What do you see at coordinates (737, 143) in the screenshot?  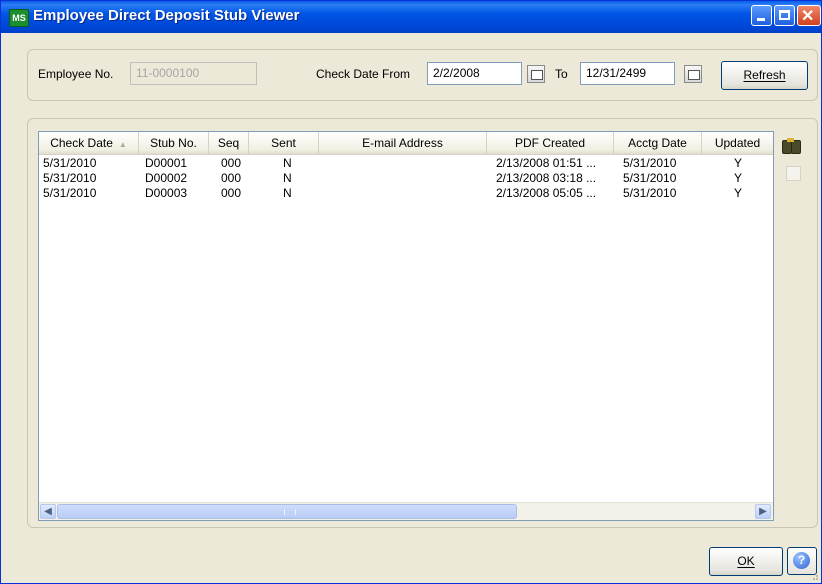 I see `column-header-updated: Updated` at bounding box center [737, 143].